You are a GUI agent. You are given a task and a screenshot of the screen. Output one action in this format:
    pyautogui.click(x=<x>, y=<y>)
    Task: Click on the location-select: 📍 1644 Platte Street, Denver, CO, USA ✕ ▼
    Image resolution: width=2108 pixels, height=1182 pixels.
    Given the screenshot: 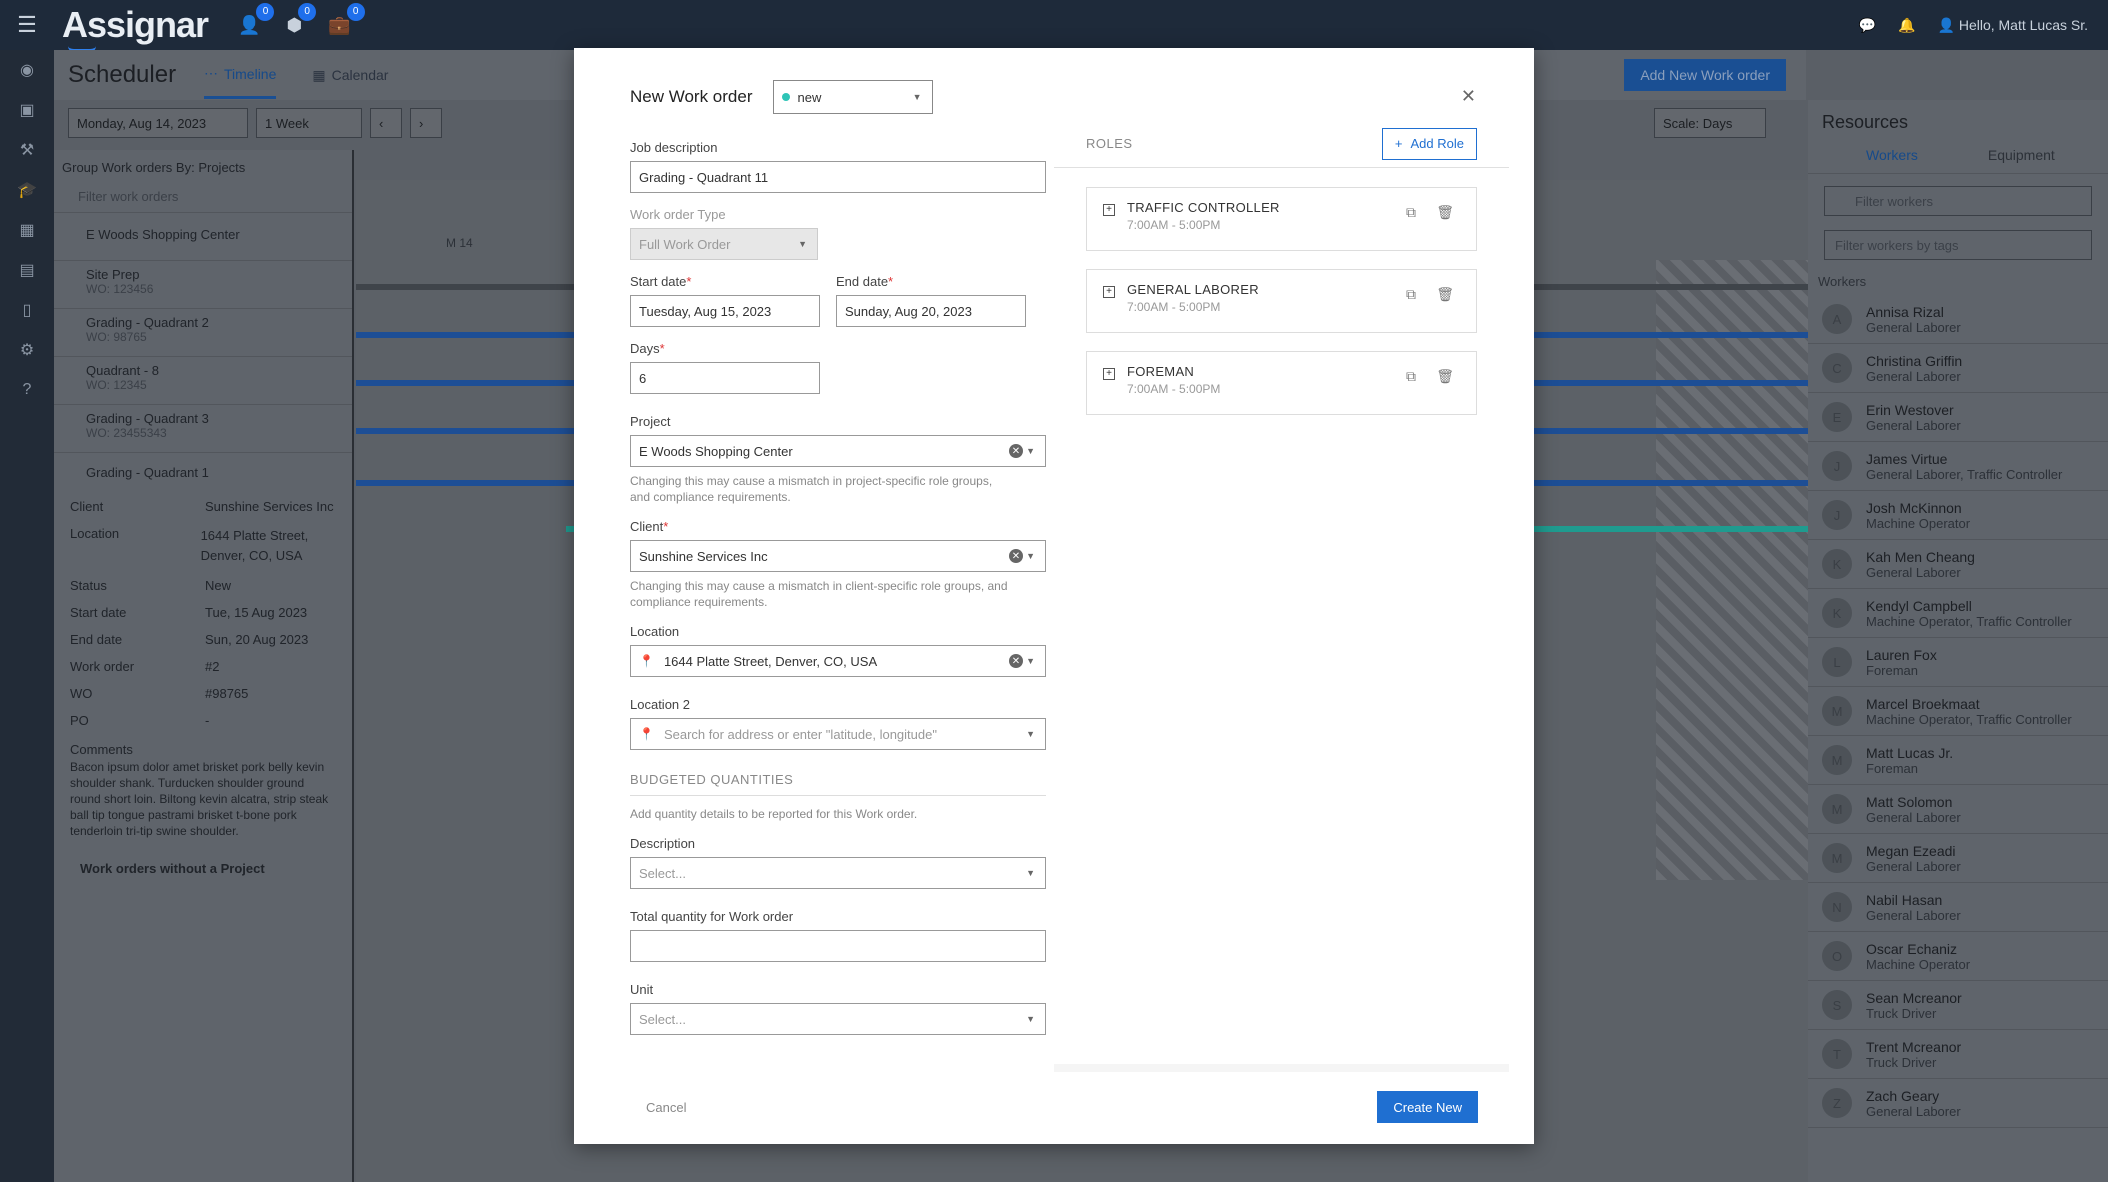 What is the action you would take?
    pyautogui.click(x=838, y=661)
    